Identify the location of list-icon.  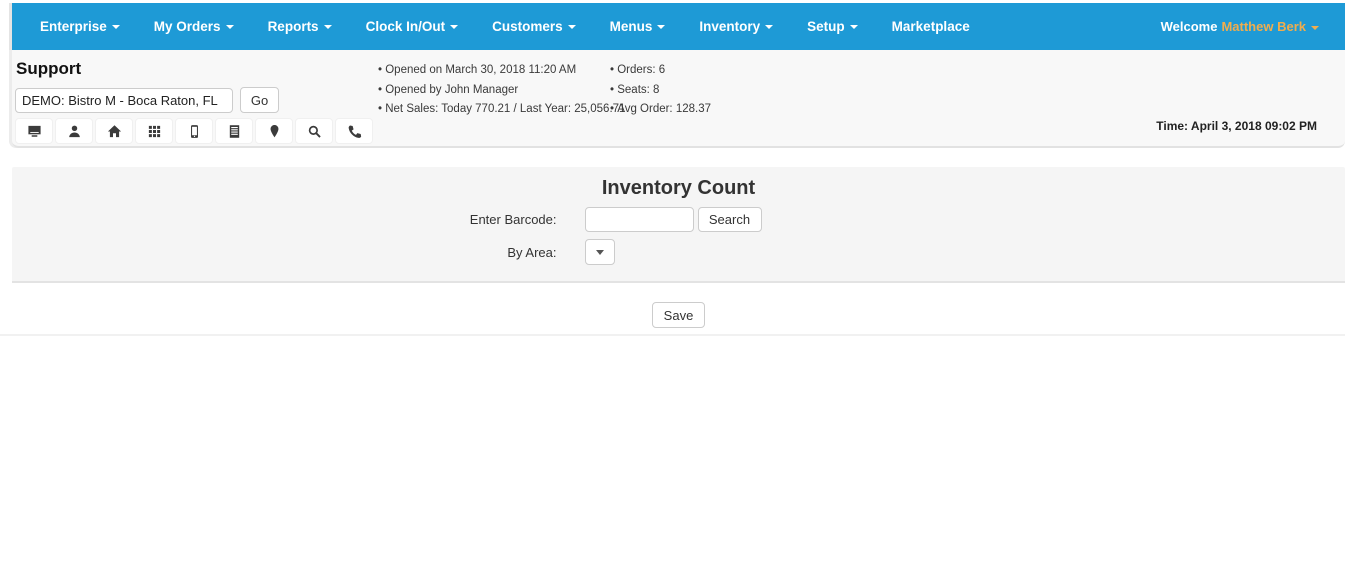
(234, 131).